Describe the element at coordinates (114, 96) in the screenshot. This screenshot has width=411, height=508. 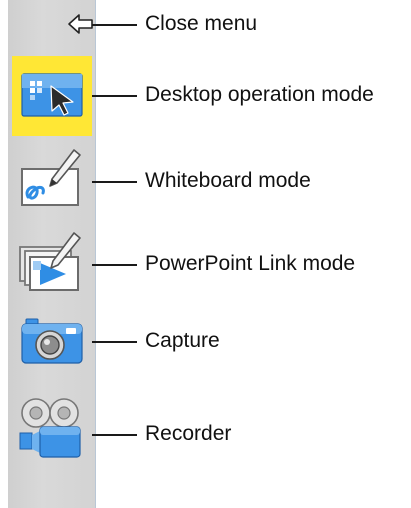
I see `callout-line-desktop` at that location.